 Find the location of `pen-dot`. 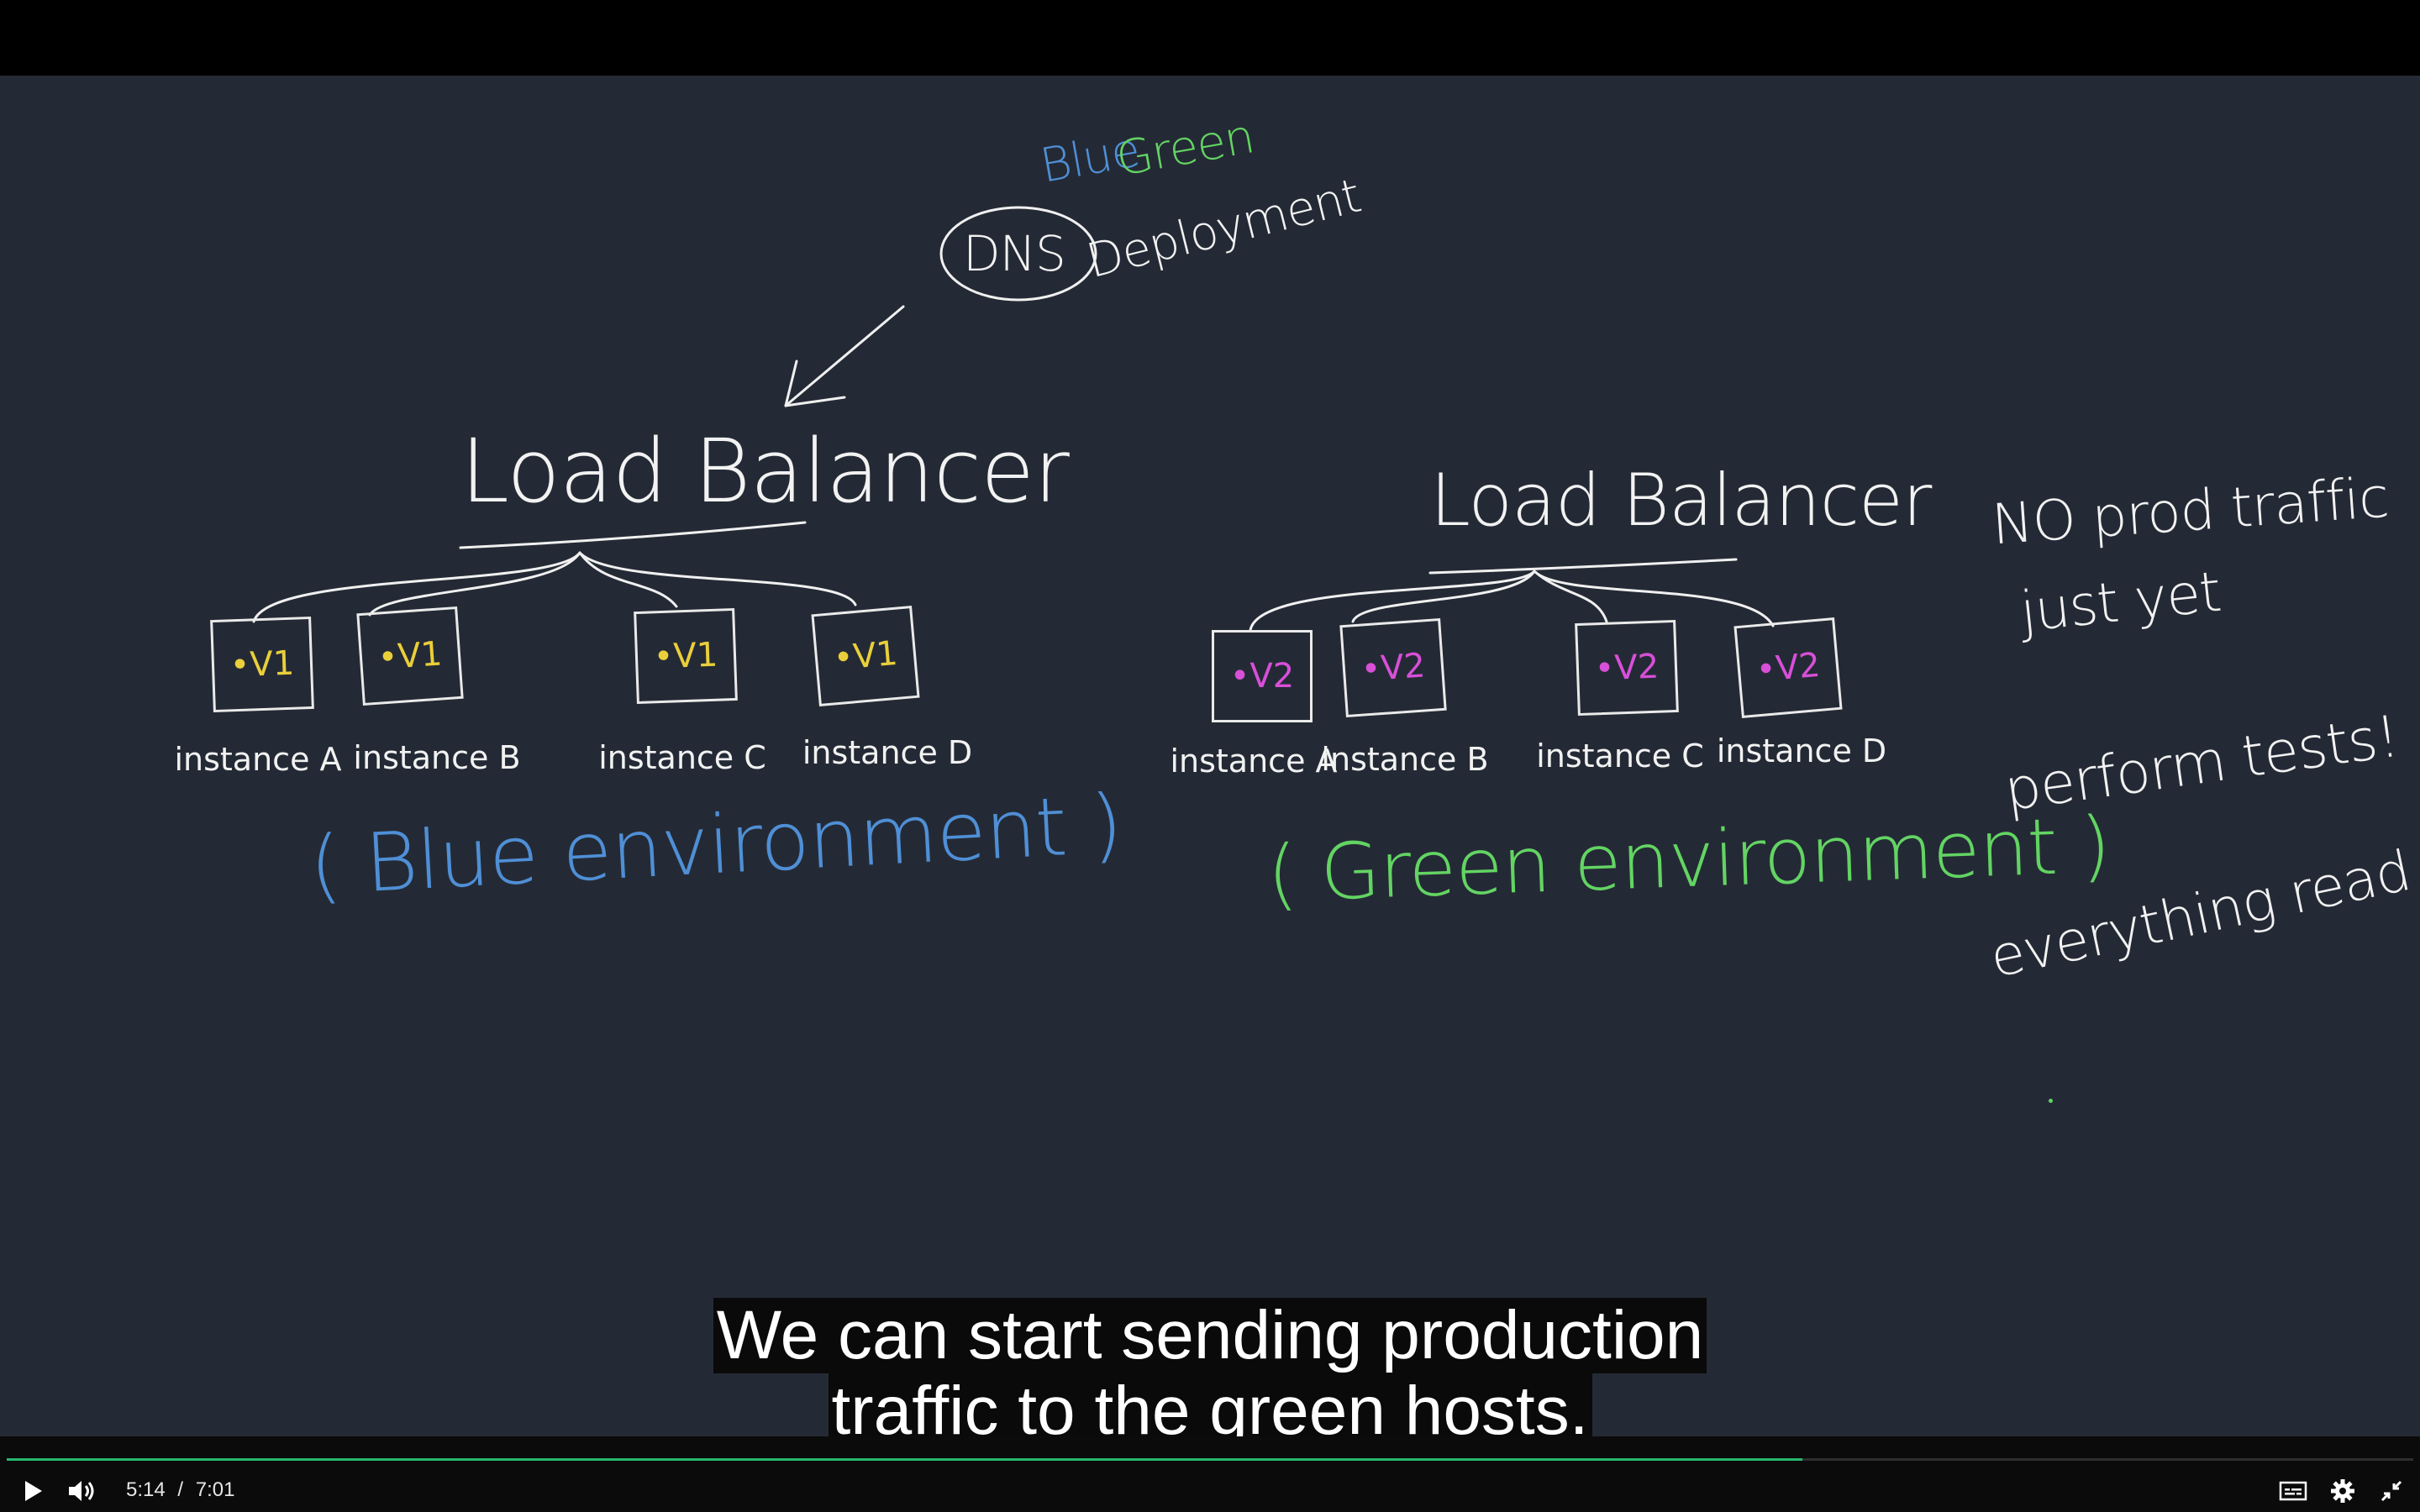

pen-dot is located at coordinates (2051, 1101).